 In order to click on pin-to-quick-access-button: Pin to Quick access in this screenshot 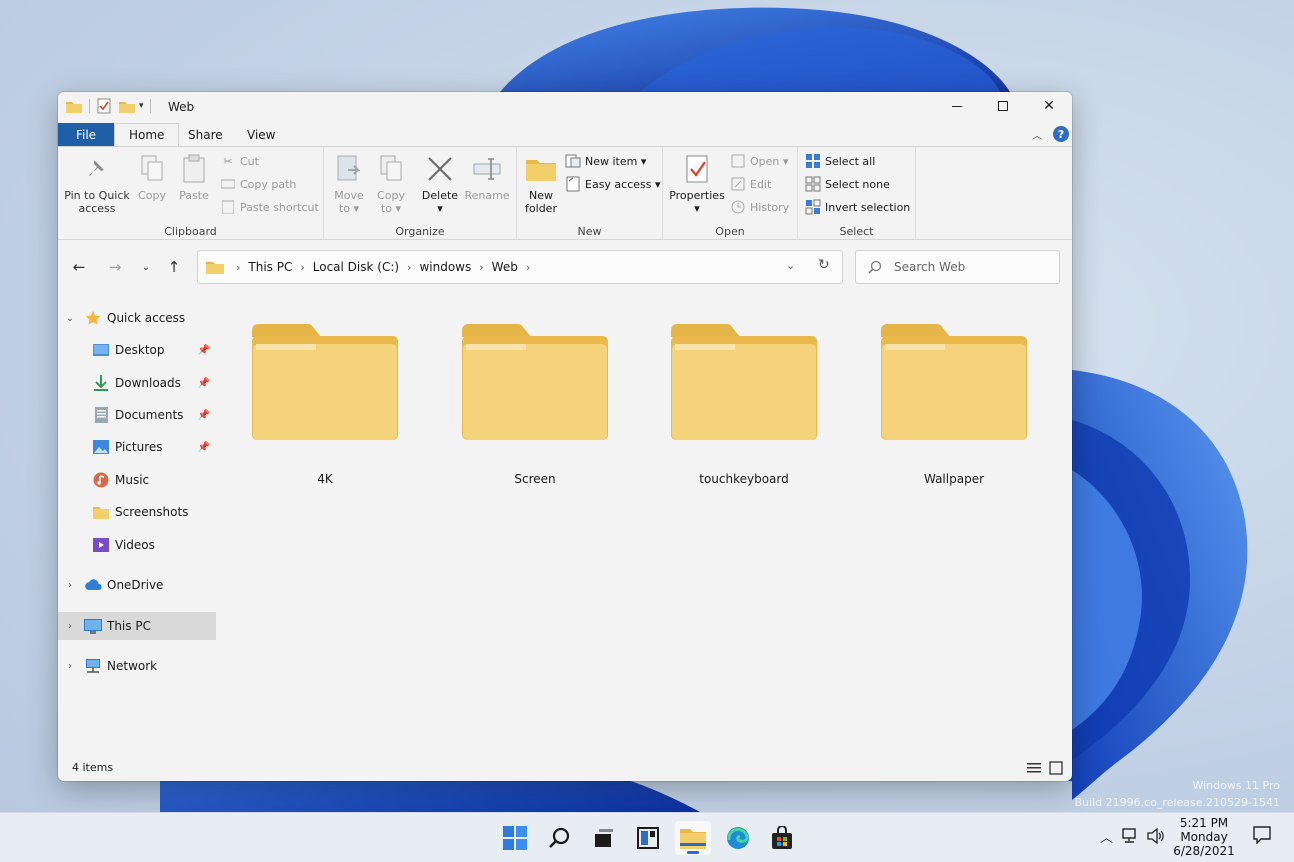, I will do `click(97, 184)`.